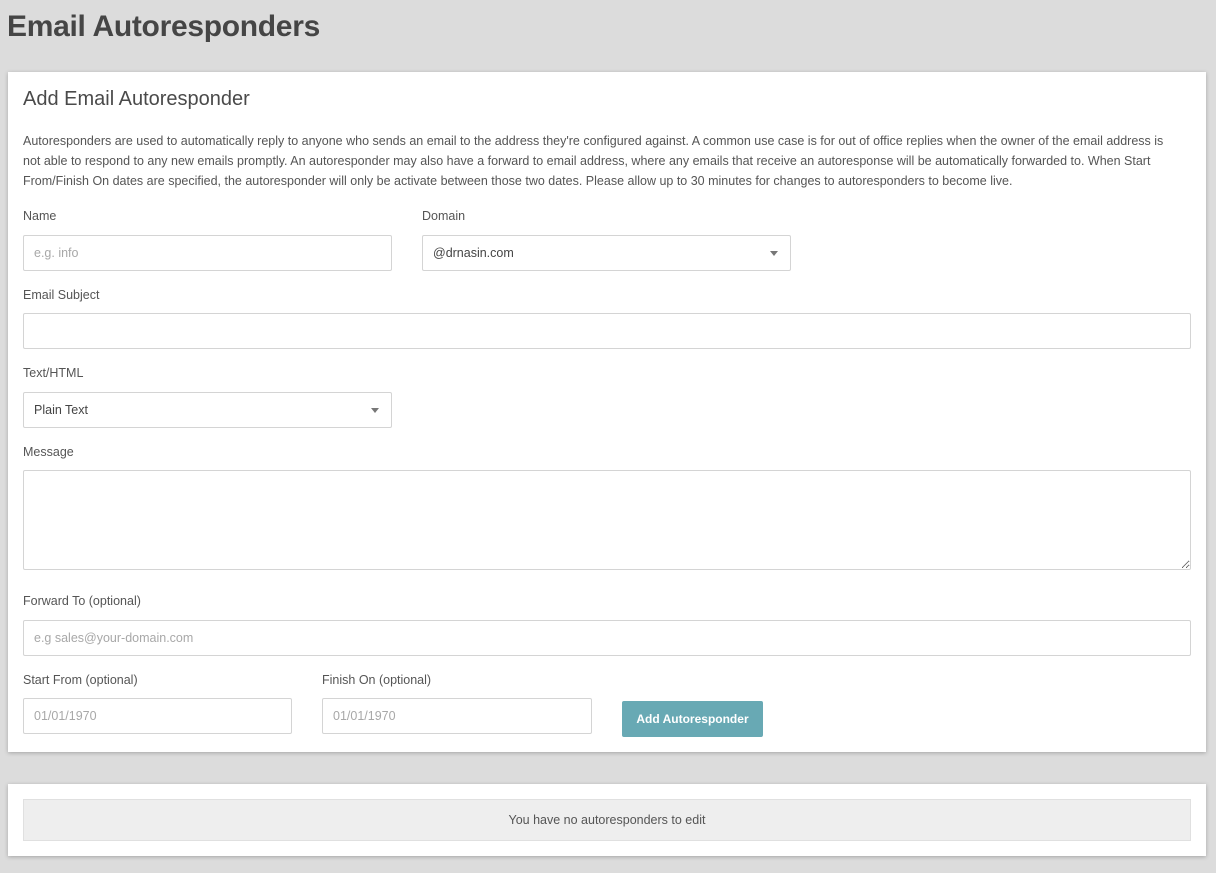  I want to click on format-select: Plain Text, so click(207, 410).